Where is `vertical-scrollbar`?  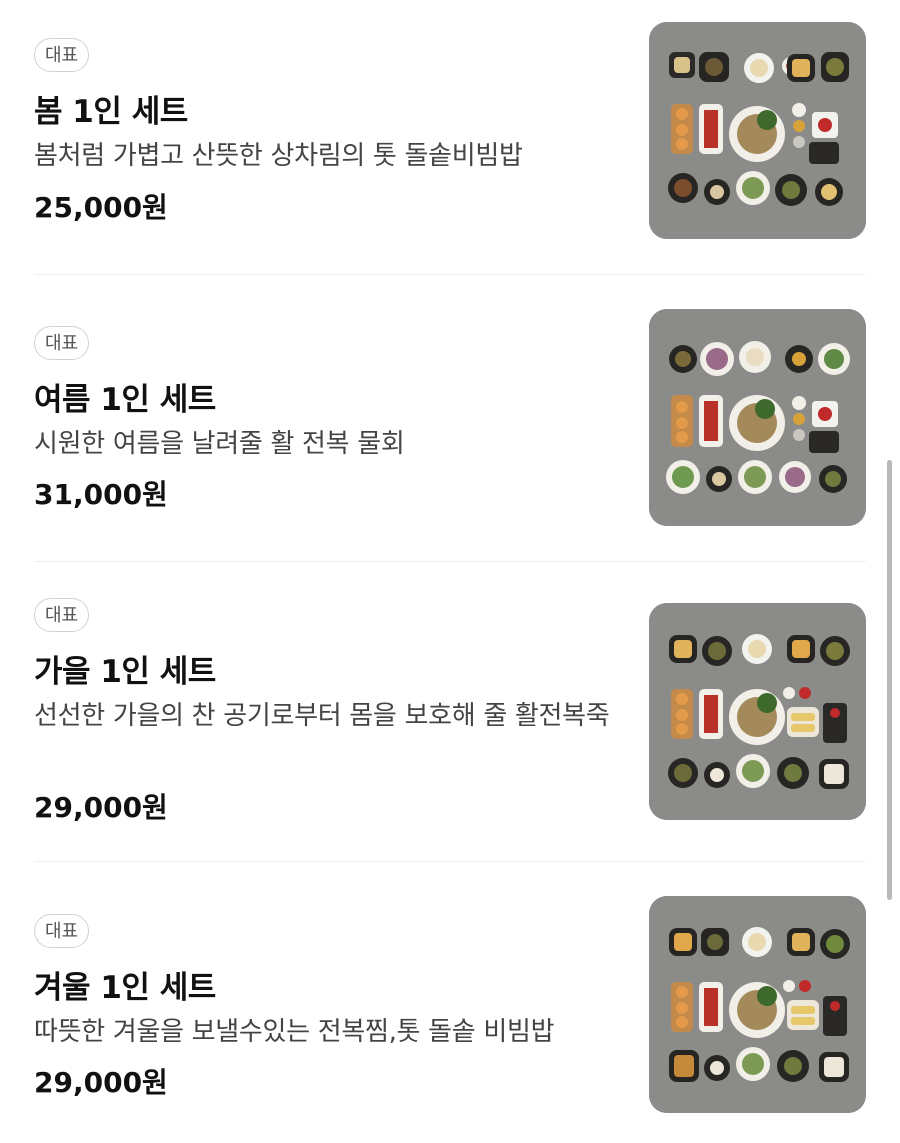
vertical-scrollbar is located at coordinates (889, 680).